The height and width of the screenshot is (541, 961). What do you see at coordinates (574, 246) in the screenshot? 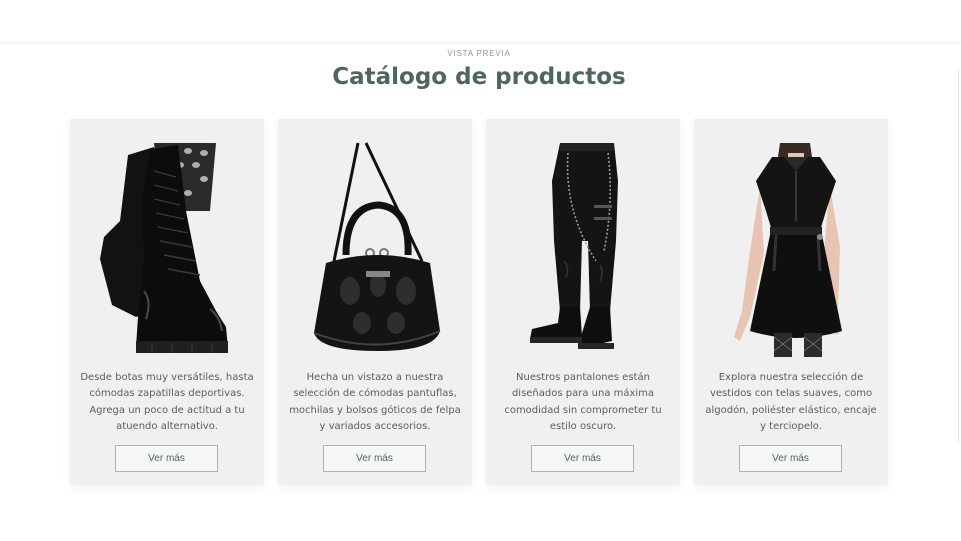
I see `pants-illustration` at bounding box center [574, 246].